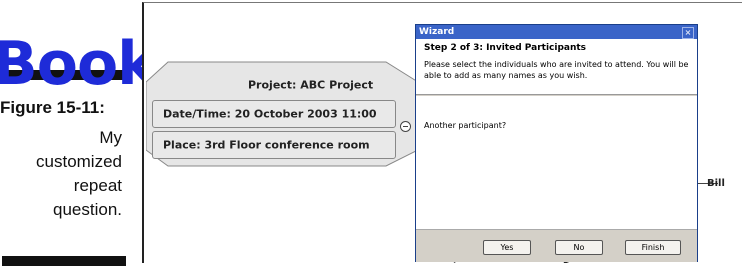 The image size is (742, 266). Describe the element at coordinates (405, 126) in the screenshot. I see `collapse-toggle-icon` at that location.